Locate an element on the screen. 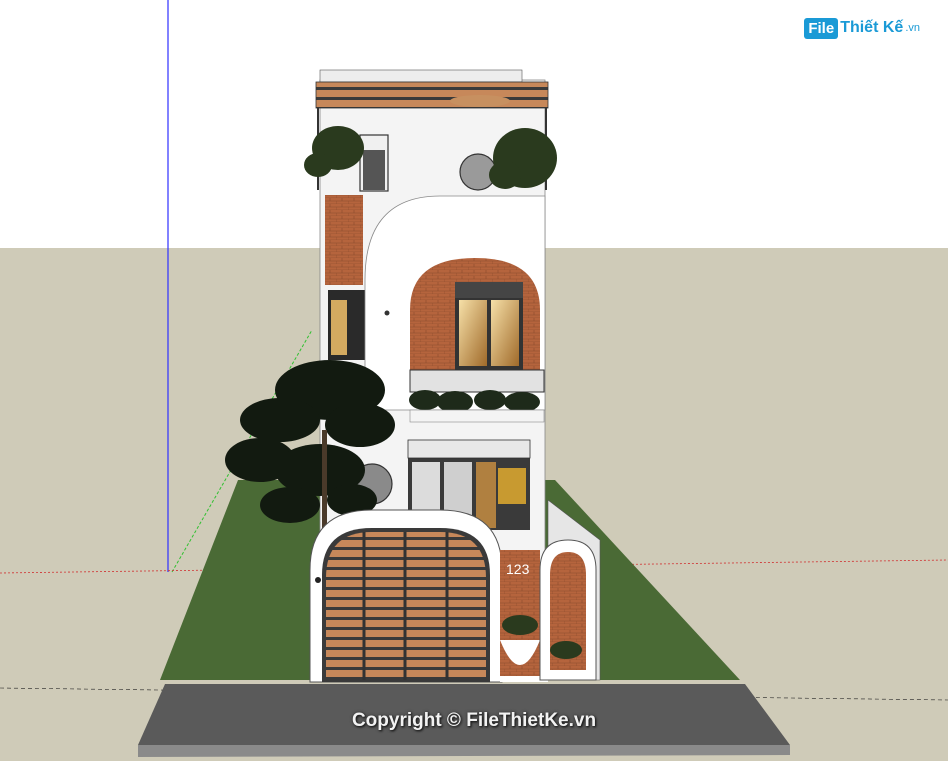 Image resolution: width=948 pixels, height=761 pixels. pergola is located at coordinates (432, 95).